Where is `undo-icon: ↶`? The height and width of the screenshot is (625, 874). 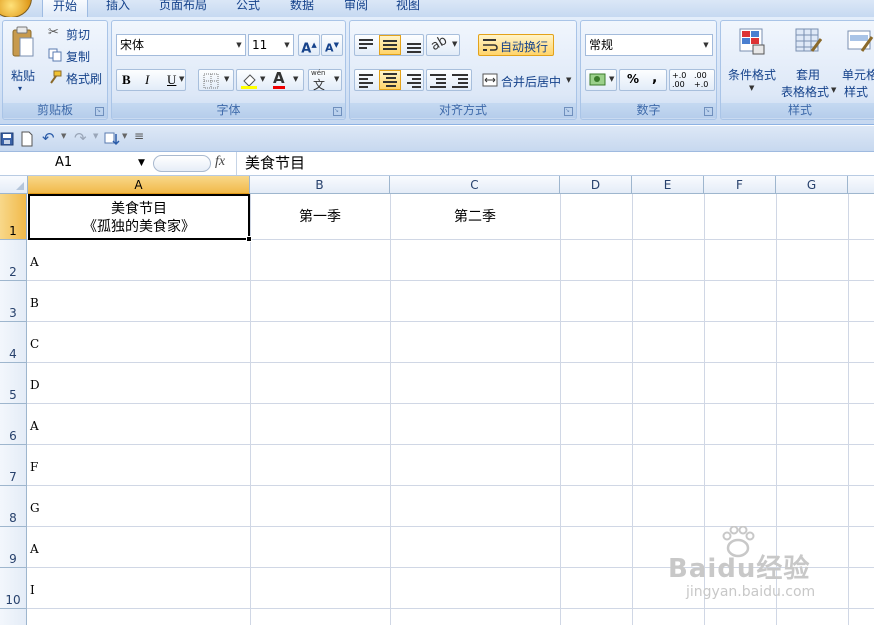
undo-icon: ↶ is located at coordinates (48, 138).